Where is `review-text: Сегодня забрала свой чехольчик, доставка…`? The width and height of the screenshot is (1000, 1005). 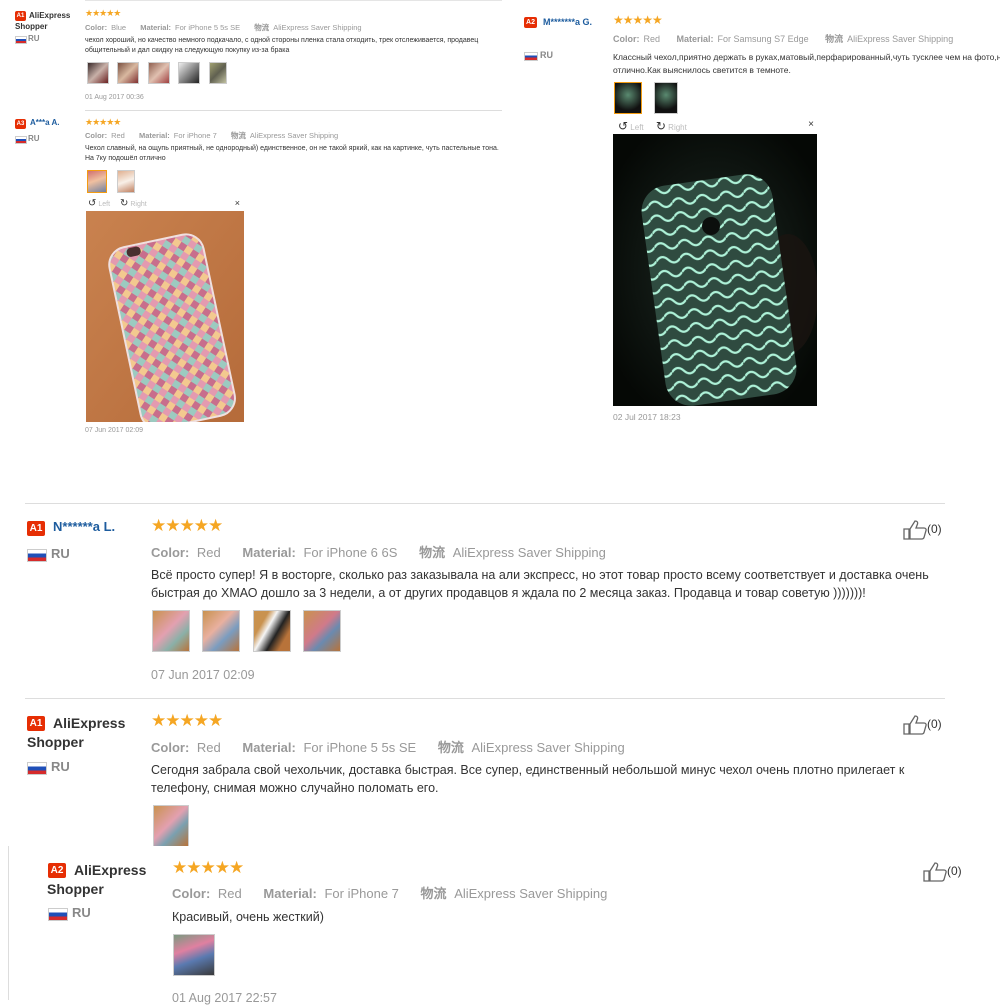 review-text: Сегодня забрала свой чехольчик, доставка… is located at coordinates (528, 779).